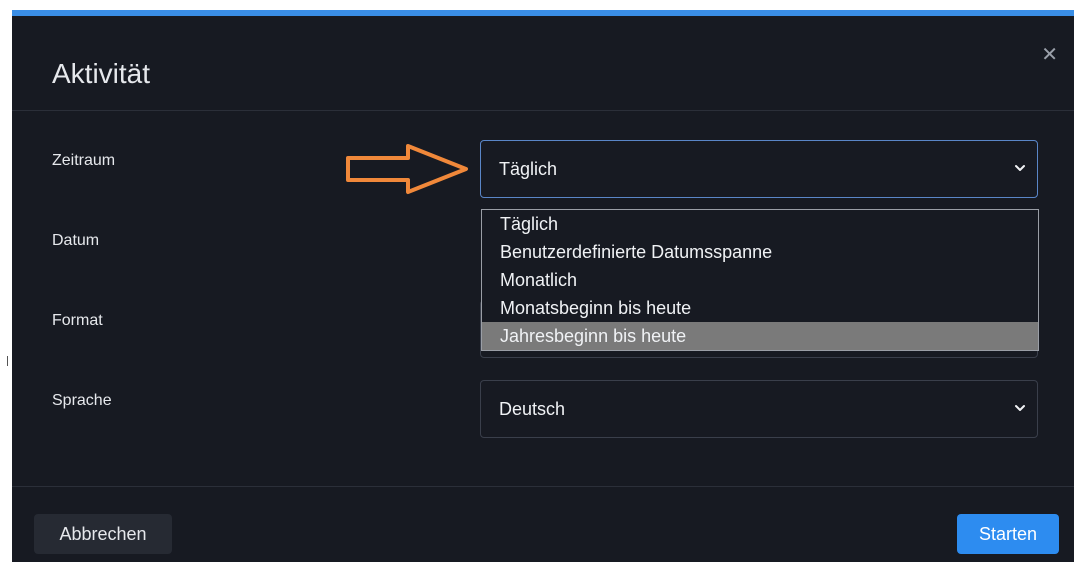  What do you see at coordinates (759, 409) in the screenshot?
I see `sprache-select: Deutsch` at bounding box center [759, 409].